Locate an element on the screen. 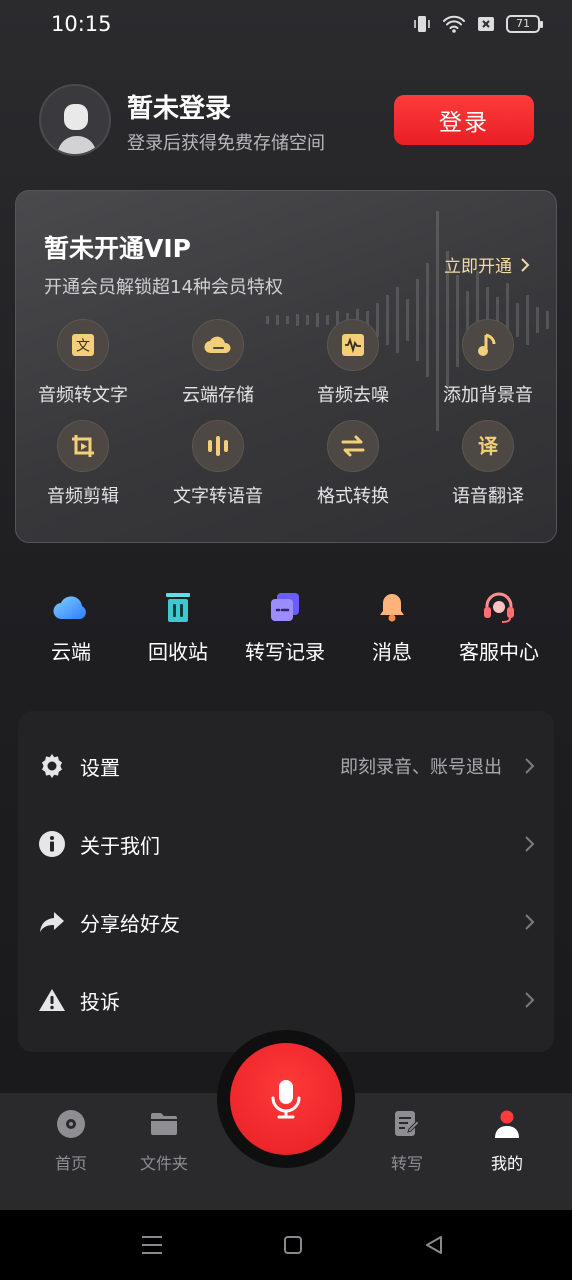 The image size is (572, 1280). record-button is located at coordinates (286, 1099).